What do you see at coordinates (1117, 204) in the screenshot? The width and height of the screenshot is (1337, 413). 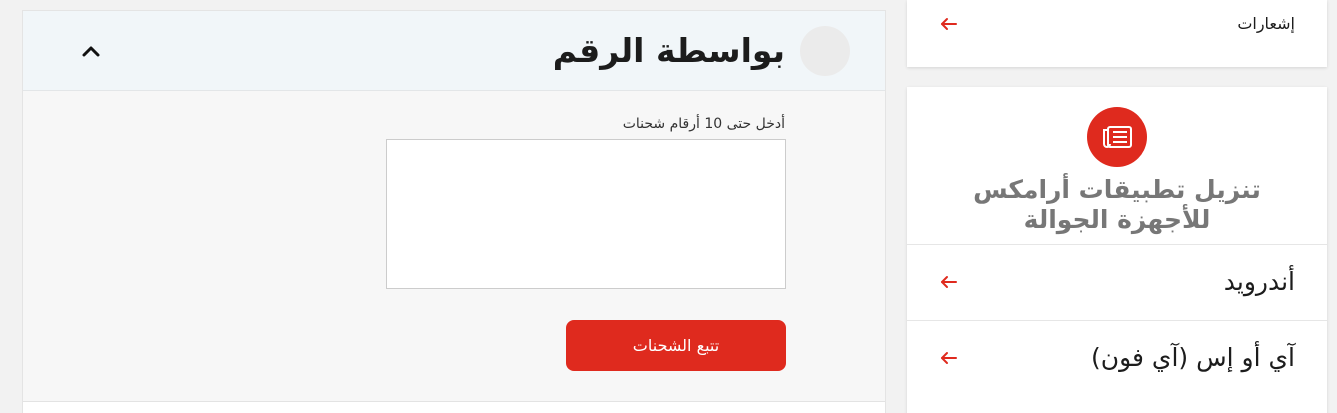 I see `apps-title: تنزيل تطبيقات أرامكس للأجهزة الجوالة` at bounding box center [1117, 204].